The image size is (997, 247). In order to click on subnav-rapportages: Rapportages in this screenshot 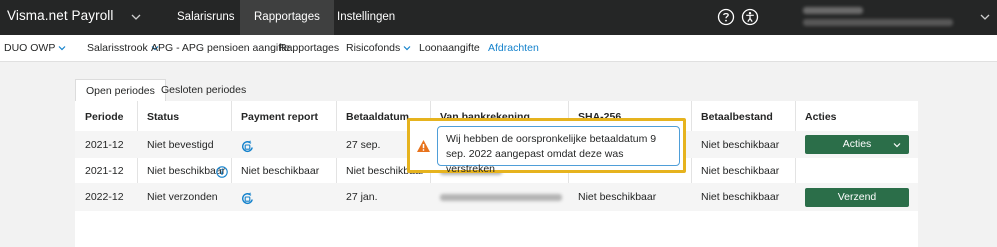, I will do `click(309, 48)`.